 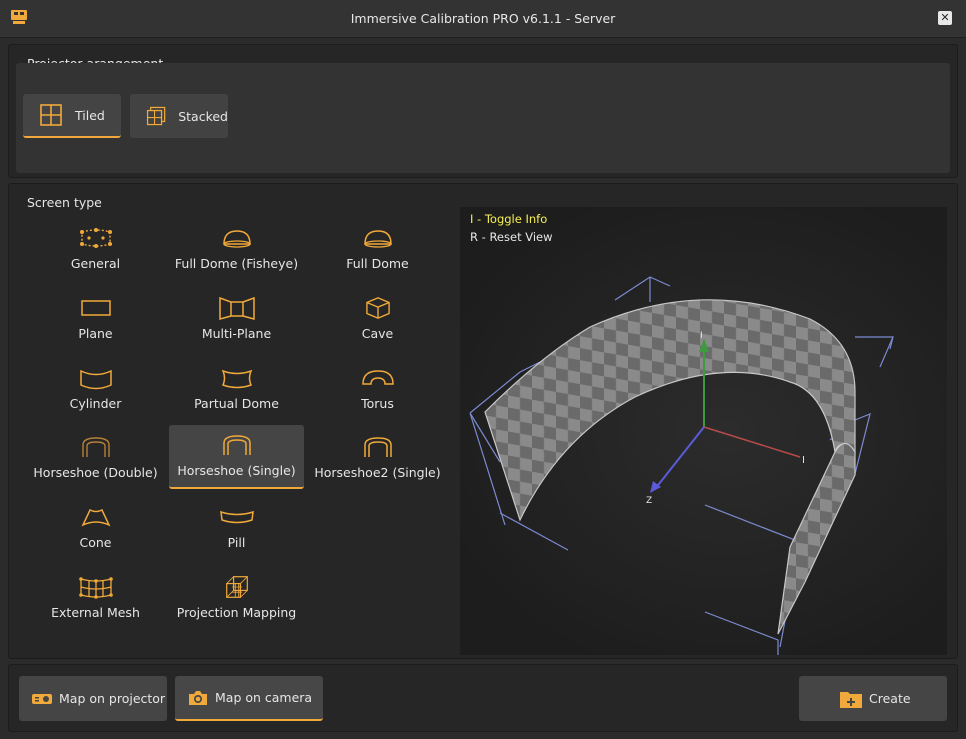 What do you see at coordinates (945, 18) in the screenshot?
I see `close-icon: ✕` at bounding box center [945, 18].